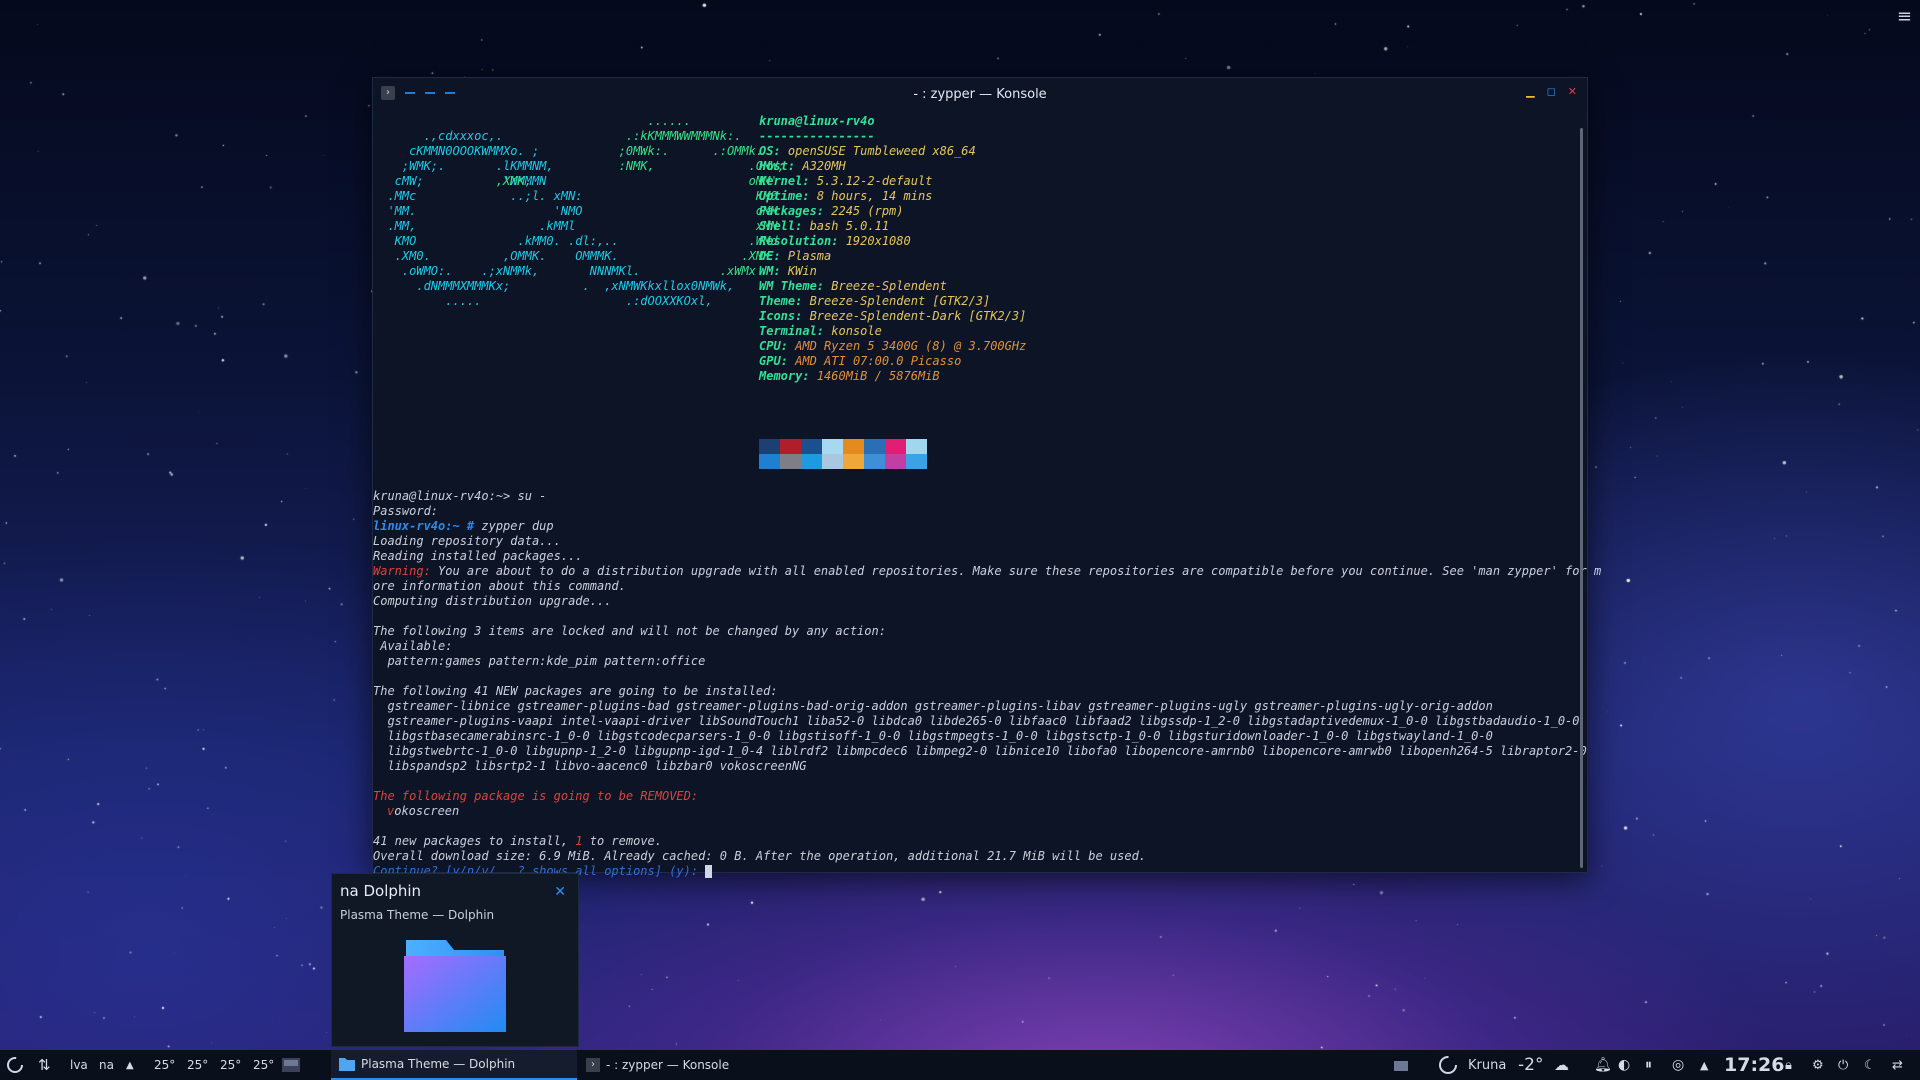 The height and width of the screenshot is (1080, 1920). What do you see at coordinates (463, 526) in the screenshot?
I see `prompt-line-zypper: linux-rv4o:~ # zypper dup` at bounding box center [463, 526].